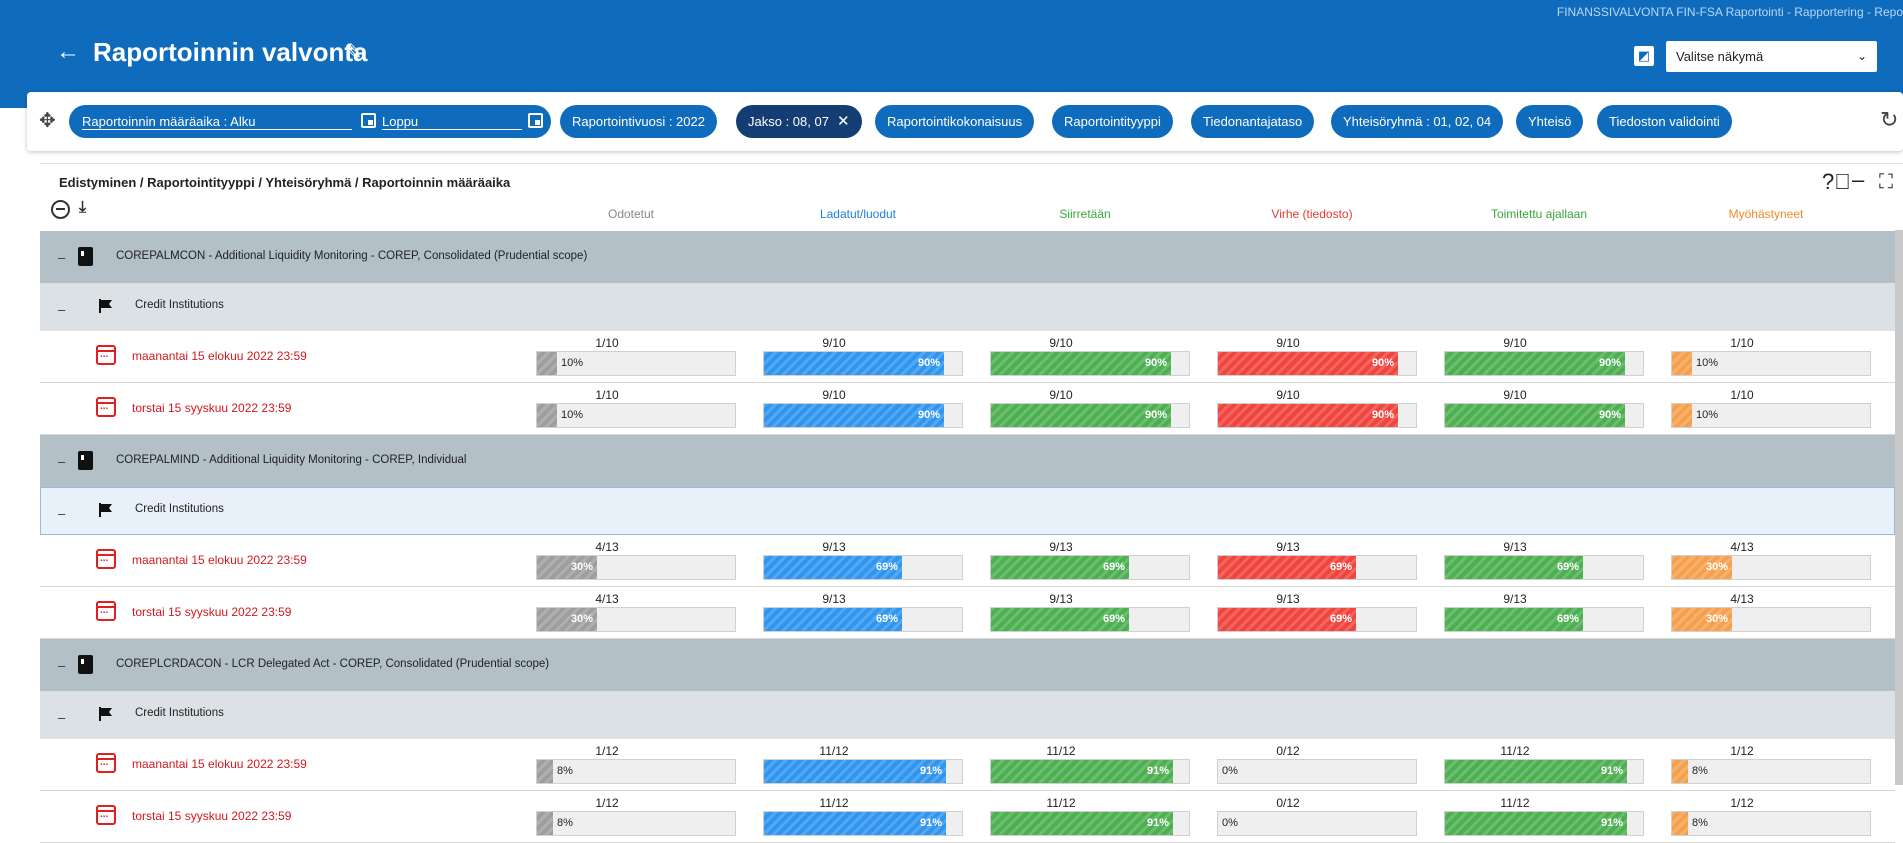 This screenshot has height=843, width=1903. What do you see at coordinates (1707, 363) in the screenshot?
I see `progress-percent-late: 10%` at bounding box center [1707, 363].